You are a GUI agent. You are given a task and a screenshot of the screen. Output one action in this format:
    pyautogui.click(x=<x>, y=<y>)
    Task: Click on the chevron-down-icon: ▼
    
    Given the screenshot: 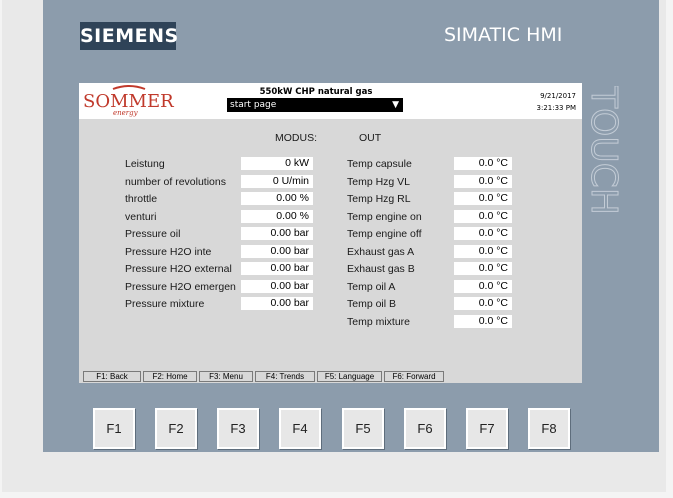 What is the action you would take?
    pyautogui.click(x=395, y=105)
    